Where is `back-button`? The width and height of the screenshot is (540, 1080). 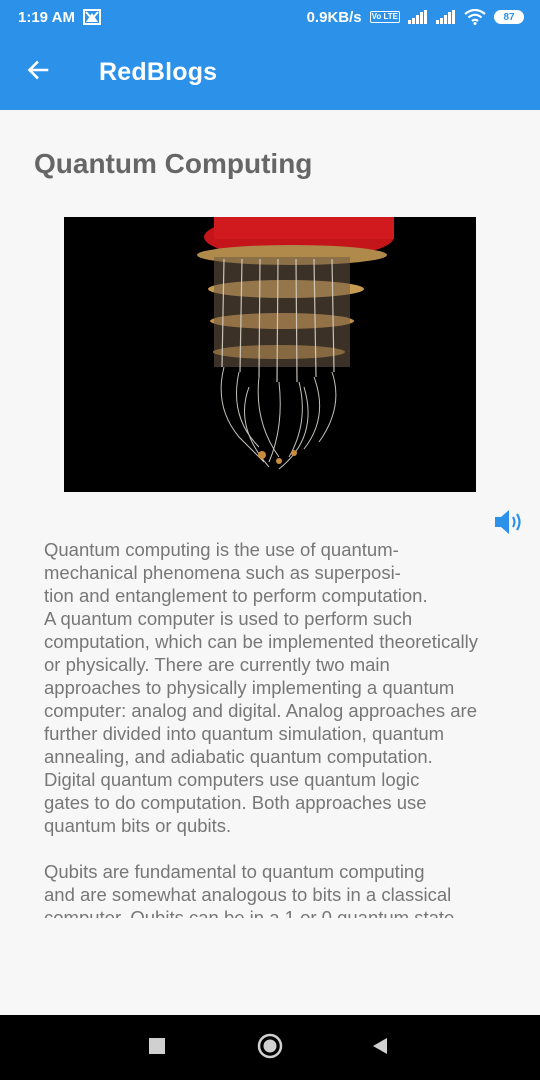
back-button is located at coordinates (38, 72).